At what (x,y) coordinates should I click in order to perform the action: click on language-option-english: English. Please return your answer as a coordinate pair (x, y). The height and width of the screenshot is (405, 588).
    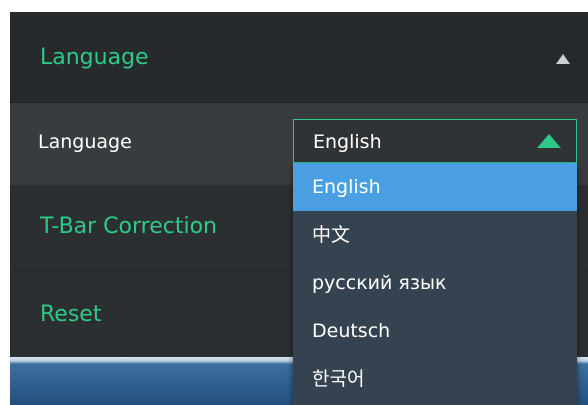
    Looking at the image, I should click on (435, 187).